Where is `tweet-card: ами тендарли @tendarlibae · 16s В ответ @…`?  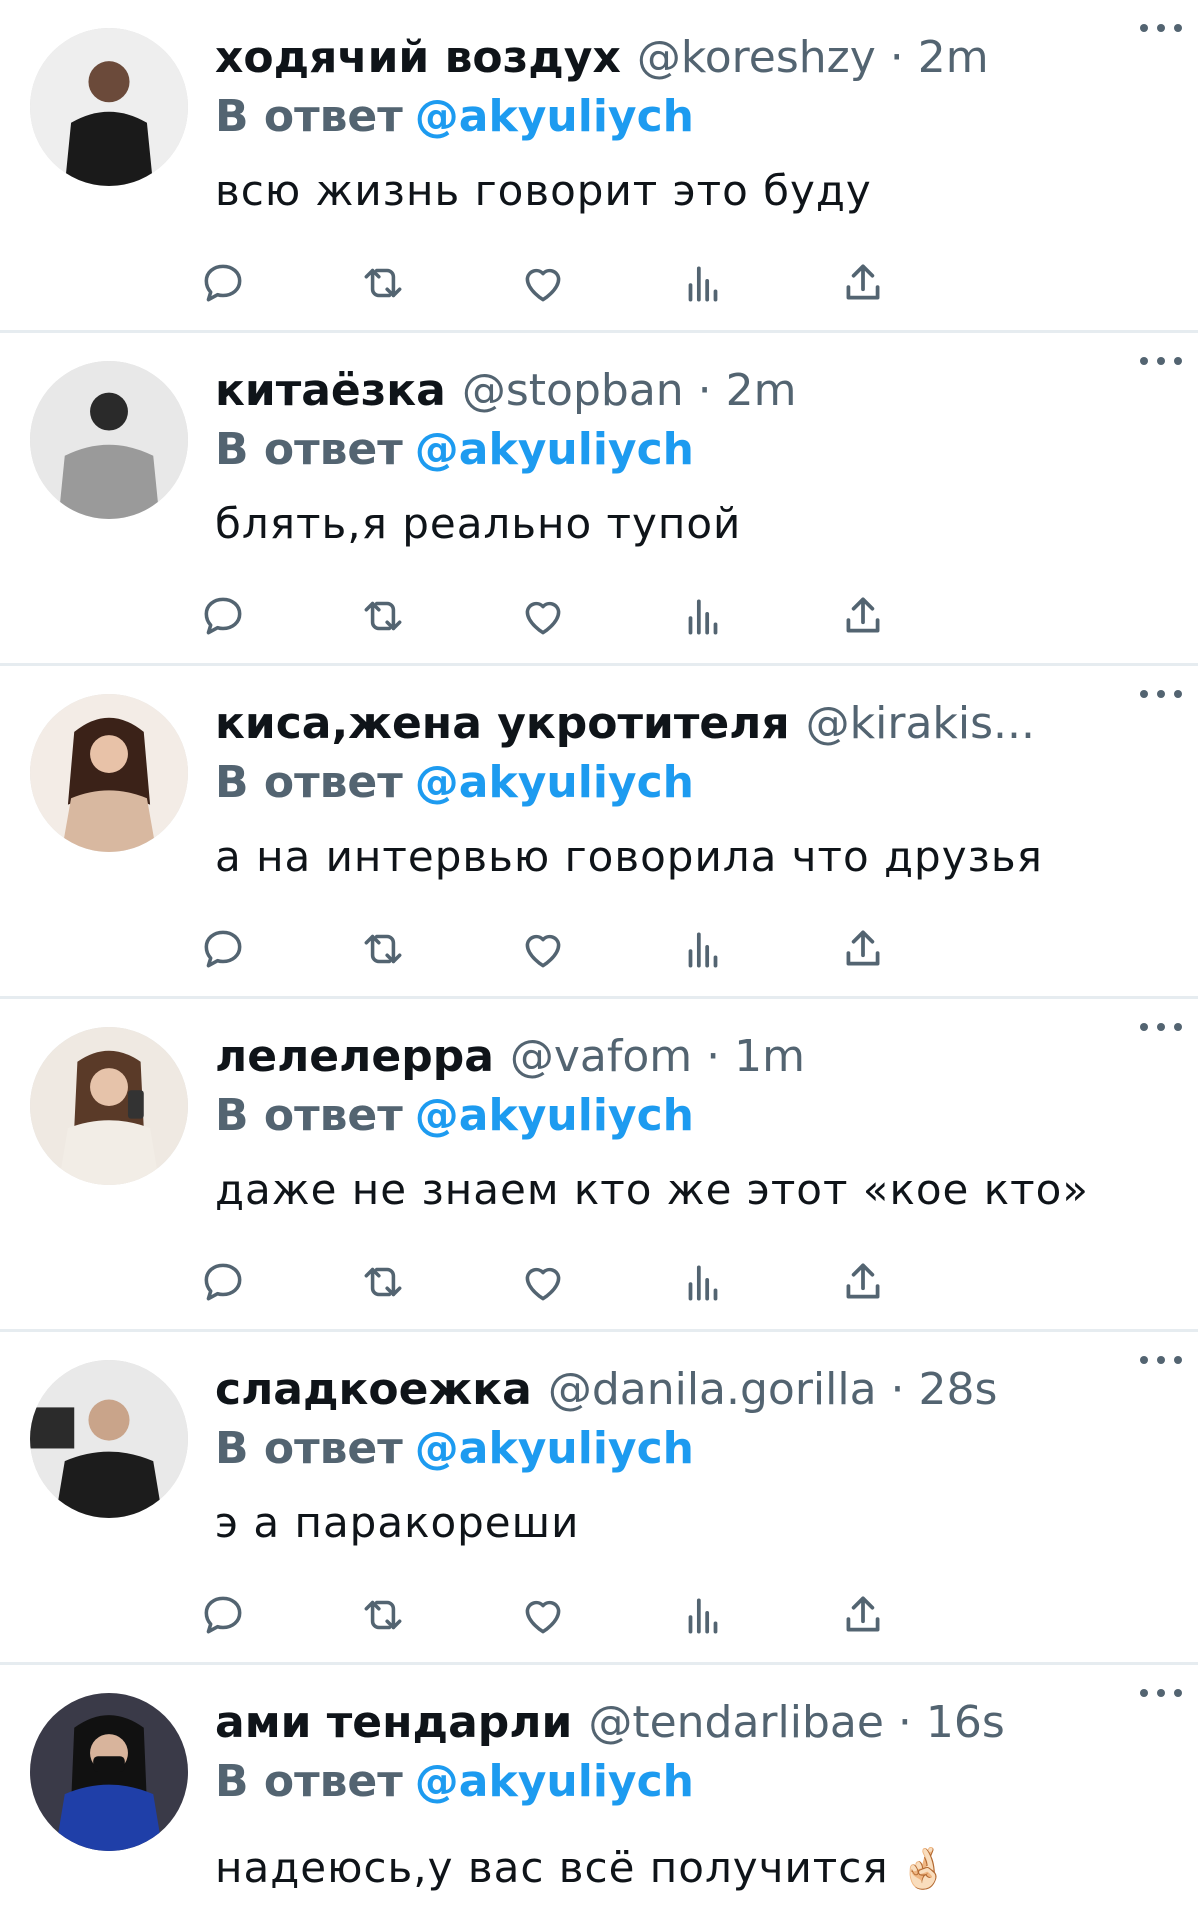
tweet-card: ами тендарли @tendarlibae · 16s В ответ @… is located at coordinates (599, 1792).